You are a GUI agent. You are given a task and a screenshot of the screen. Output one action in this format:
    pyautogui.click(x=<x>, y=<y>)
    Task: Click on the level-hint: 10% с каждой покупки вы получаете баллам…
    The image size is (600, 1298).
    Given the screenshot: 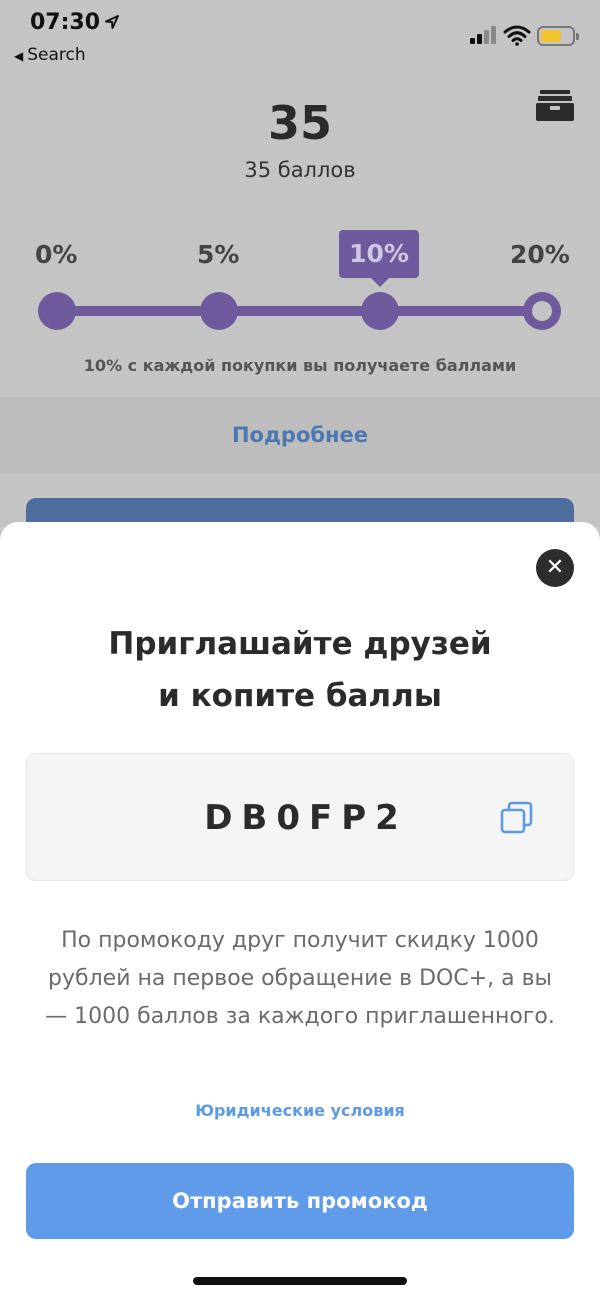 What is the action you would take?
    pyautogui.click(x=300, y=365)
    